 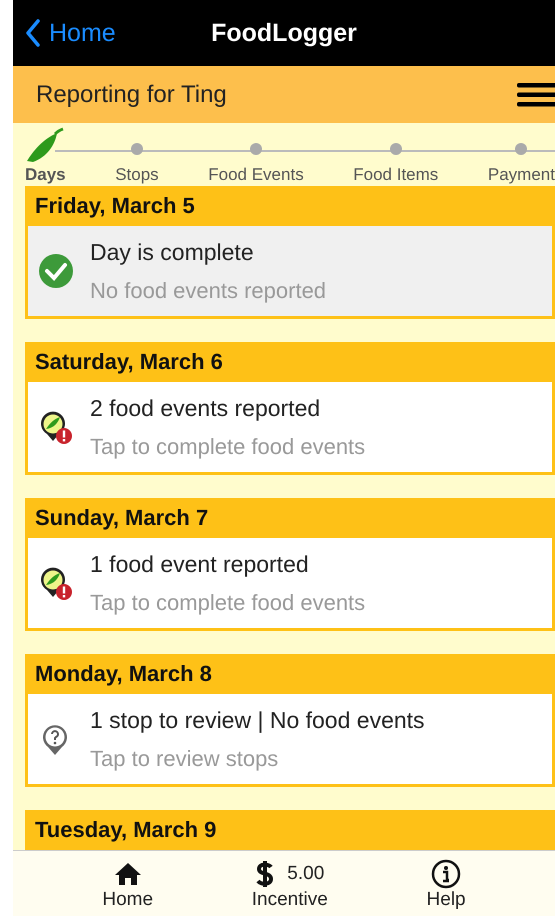 I want to click on tab-bar-item: 5.00 Incentive, so click(x=290, y=883).